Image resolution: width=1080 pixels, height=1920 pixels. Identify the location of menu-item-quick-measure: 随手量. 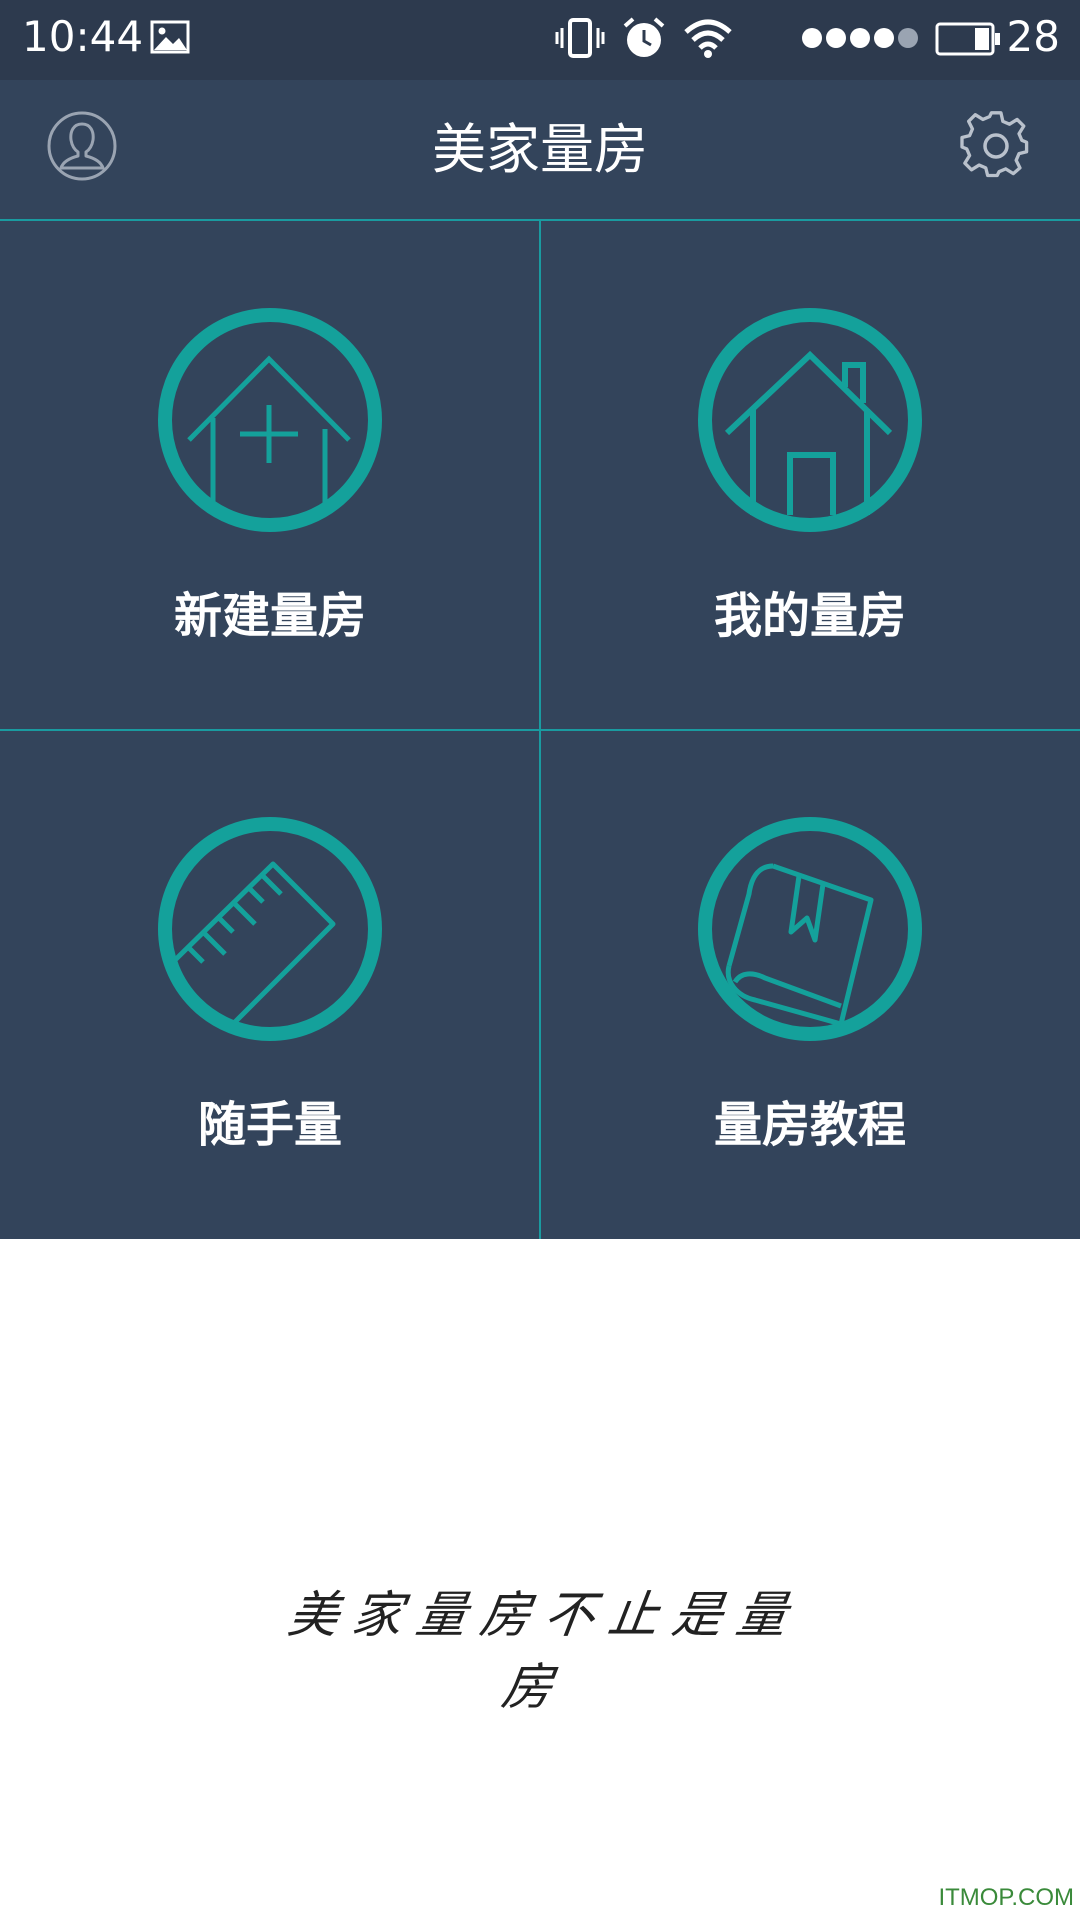
(270, 984).